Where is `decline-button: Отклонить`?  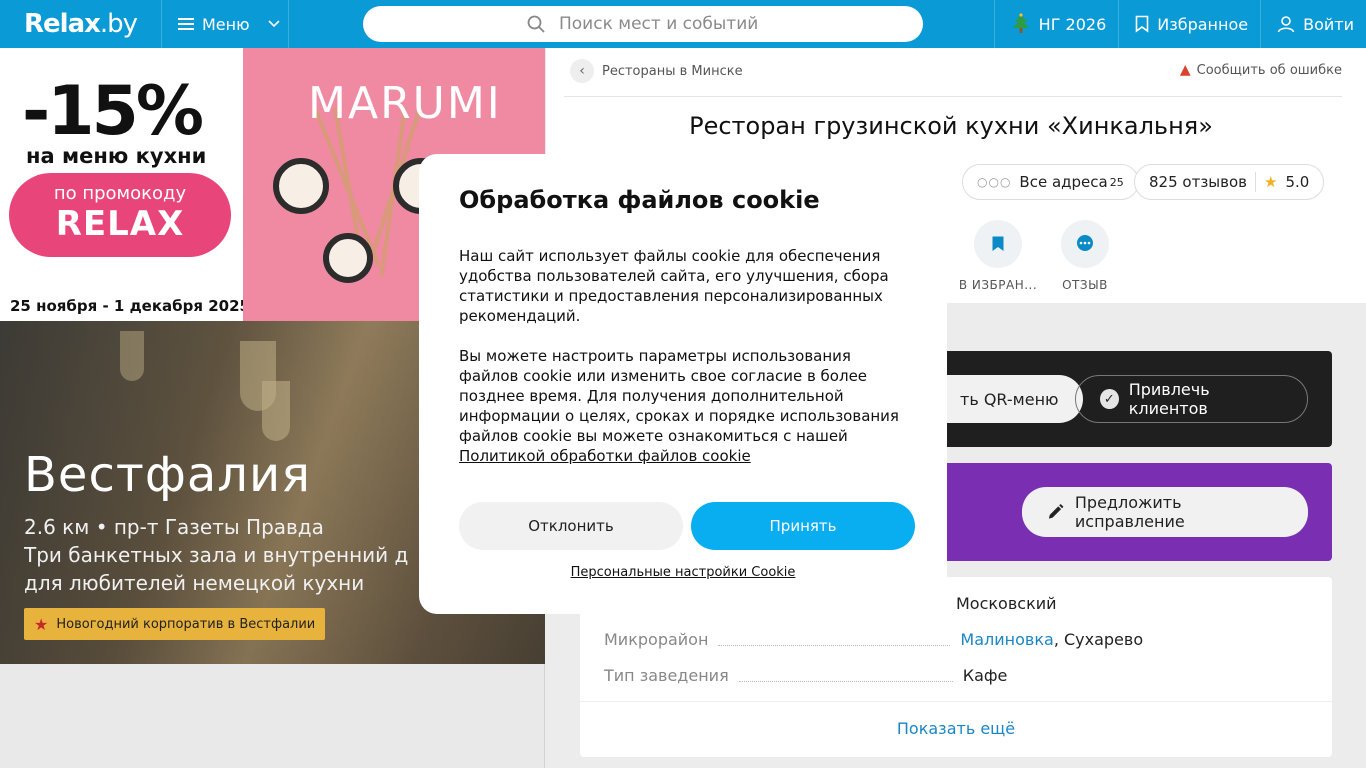
decline-button: Отклонить is located at coordinates (571, 526).